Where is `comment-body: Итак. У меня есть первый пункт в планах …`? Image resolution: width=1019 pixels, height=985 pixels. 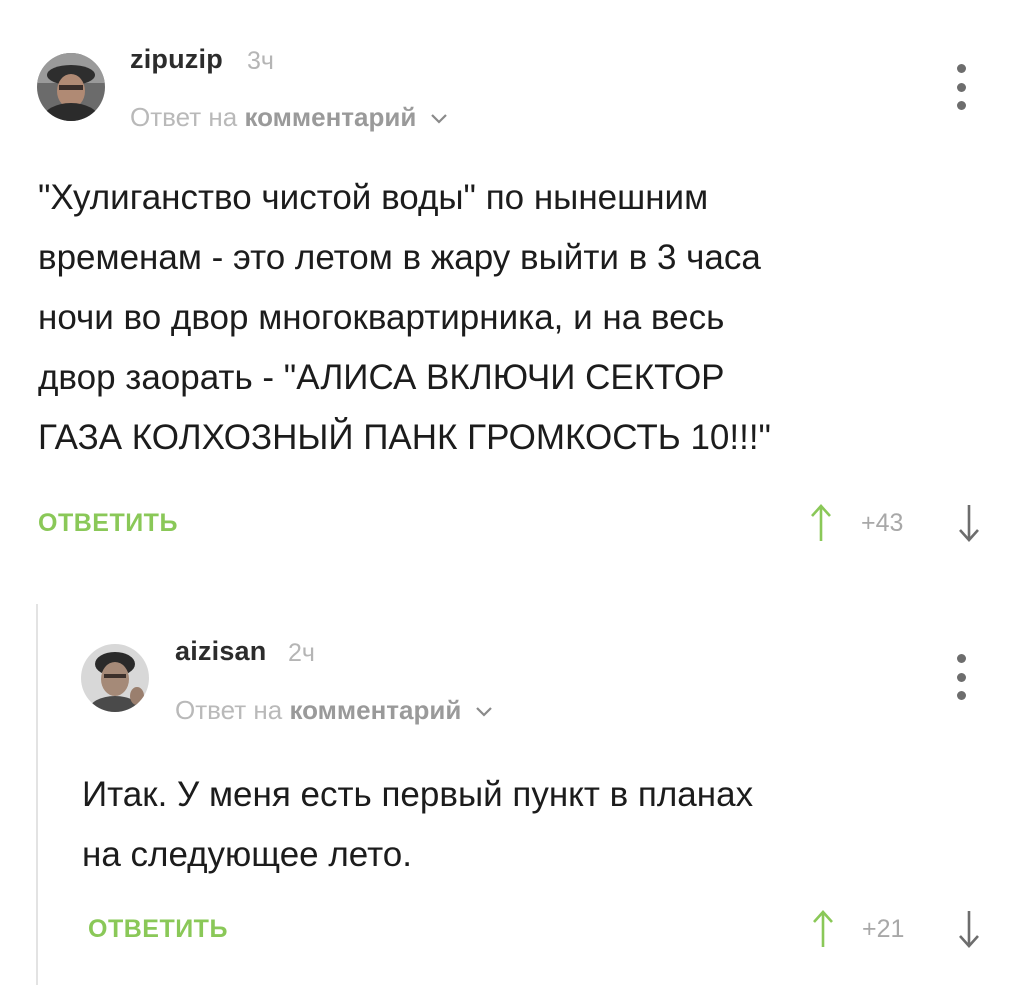
comment-body: Итак. У меня есть первый пункт в планах … is located at coordinates (532, 825).